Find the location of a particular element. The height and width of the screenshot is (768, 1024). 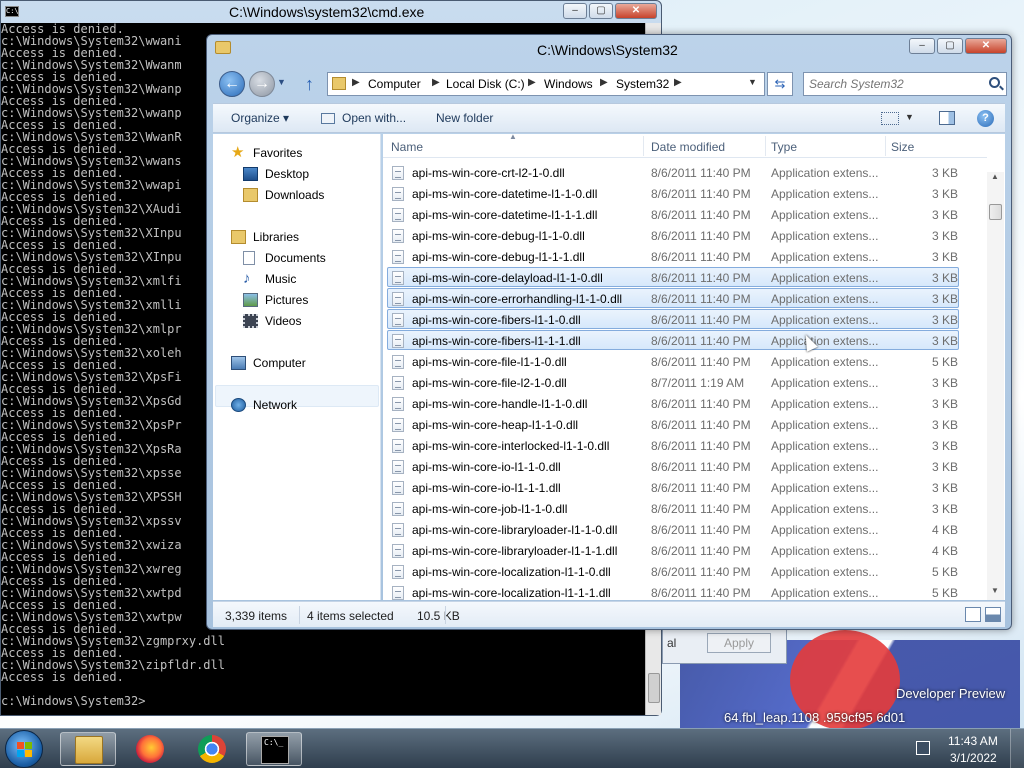

taskbar-firefox-button is located at coordinates (150, 749).